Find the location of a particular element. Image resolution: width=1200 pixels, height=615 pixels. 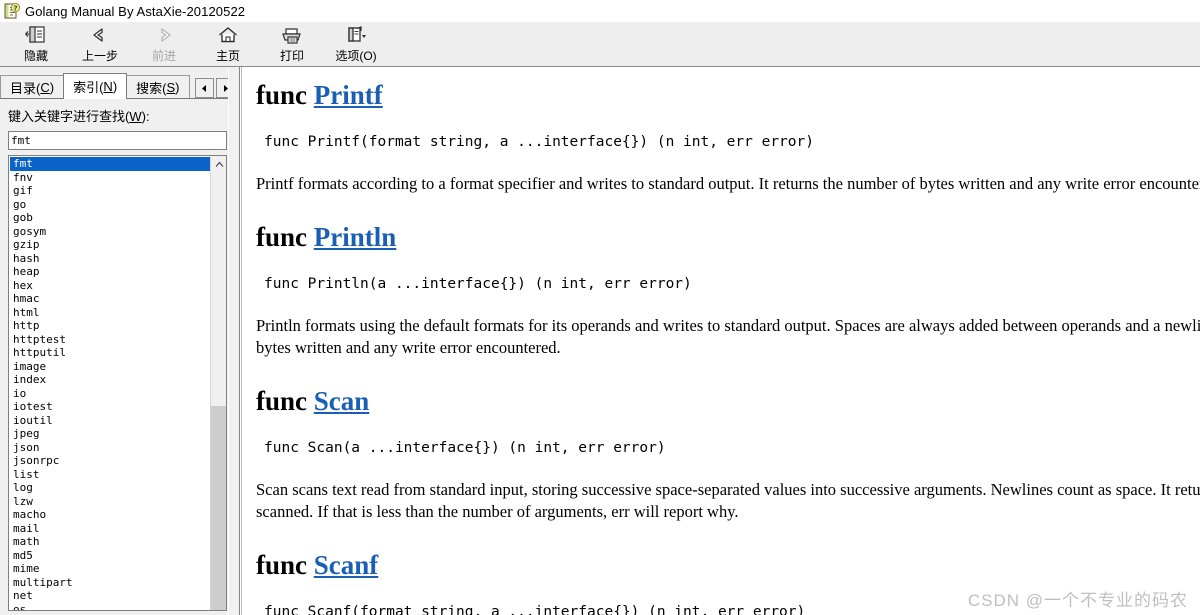

list-item: httptest is located at coordinates (110, 340).